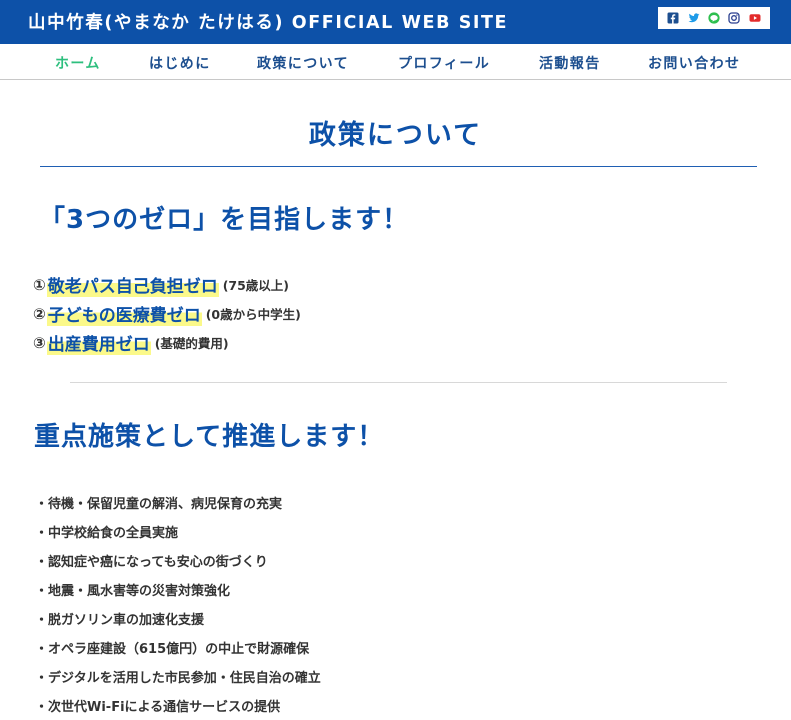 The height and width of the screenshot is (720, 791). I want to click on nav-item-introduction: はじめに, so click(180, 63).